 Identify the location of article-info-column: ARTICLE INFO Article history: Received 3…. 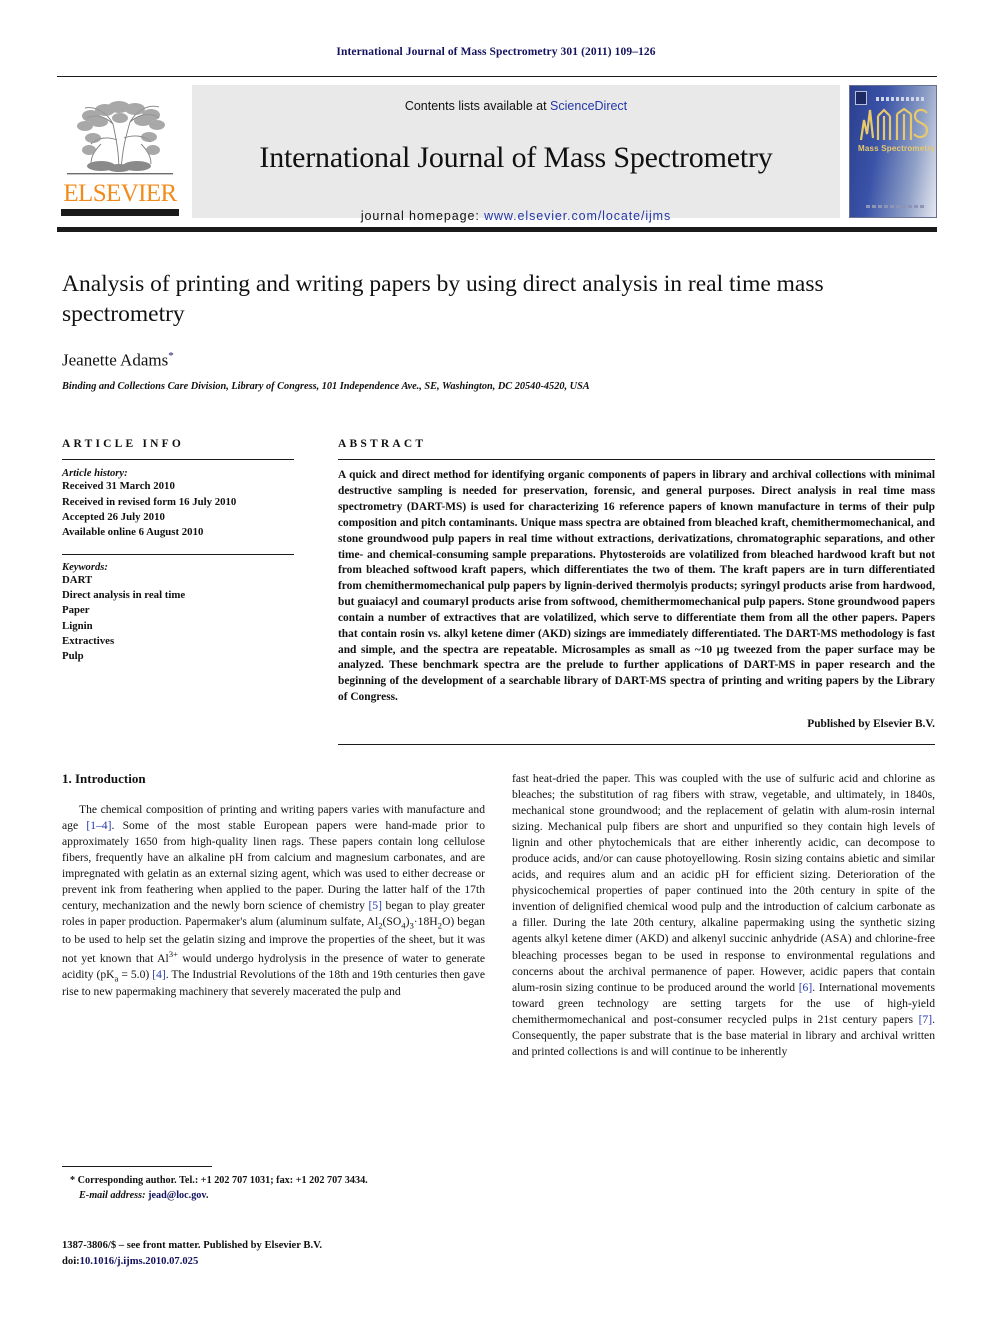
(187, 591).